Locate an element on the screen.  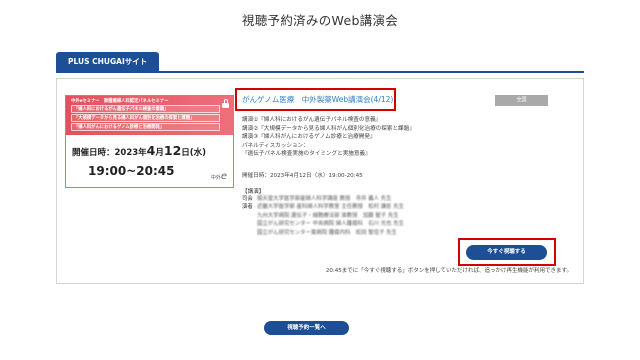
speaker-name: 近畿大学医学部 産科婦人科学教室 主任教授 松村 謙臣 先生 is located at coordinates (331, 207).